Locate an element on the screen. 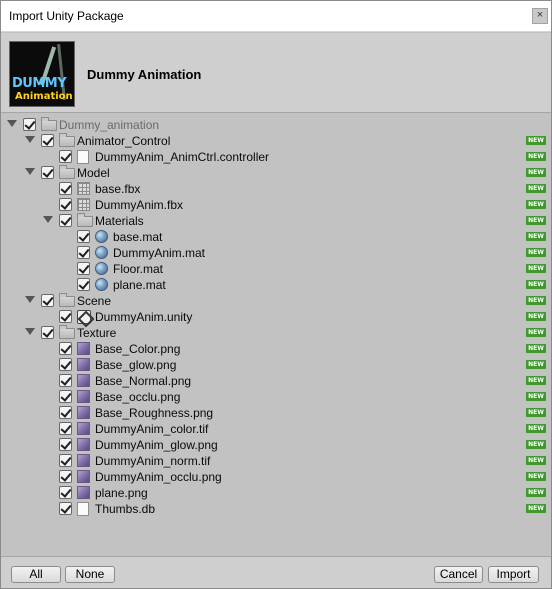  tree-row: Dummy_animation is located at coordinates (276, 125).